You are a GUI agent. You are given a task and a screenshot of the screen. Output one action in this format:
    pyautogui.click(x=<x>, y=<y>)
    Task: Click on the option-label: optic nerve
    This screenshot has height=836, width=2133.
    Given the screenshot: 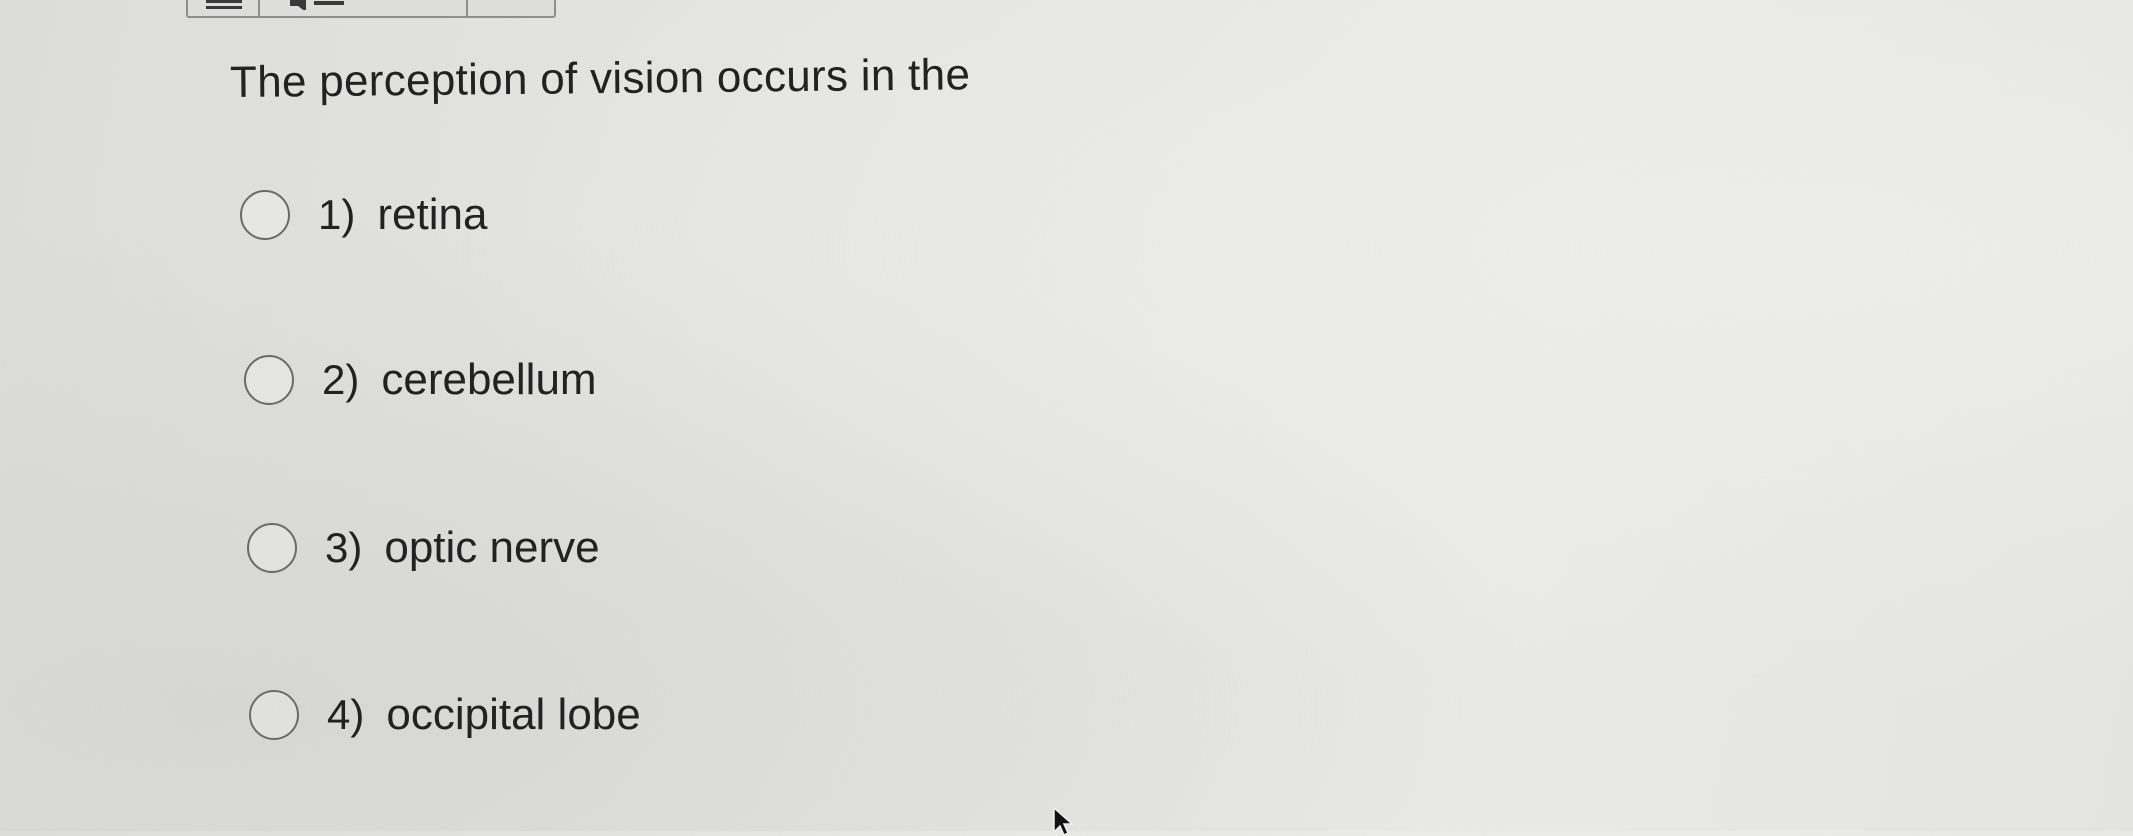 What is the action you would take?
    pyautogui.click(x=492, y=547)
    